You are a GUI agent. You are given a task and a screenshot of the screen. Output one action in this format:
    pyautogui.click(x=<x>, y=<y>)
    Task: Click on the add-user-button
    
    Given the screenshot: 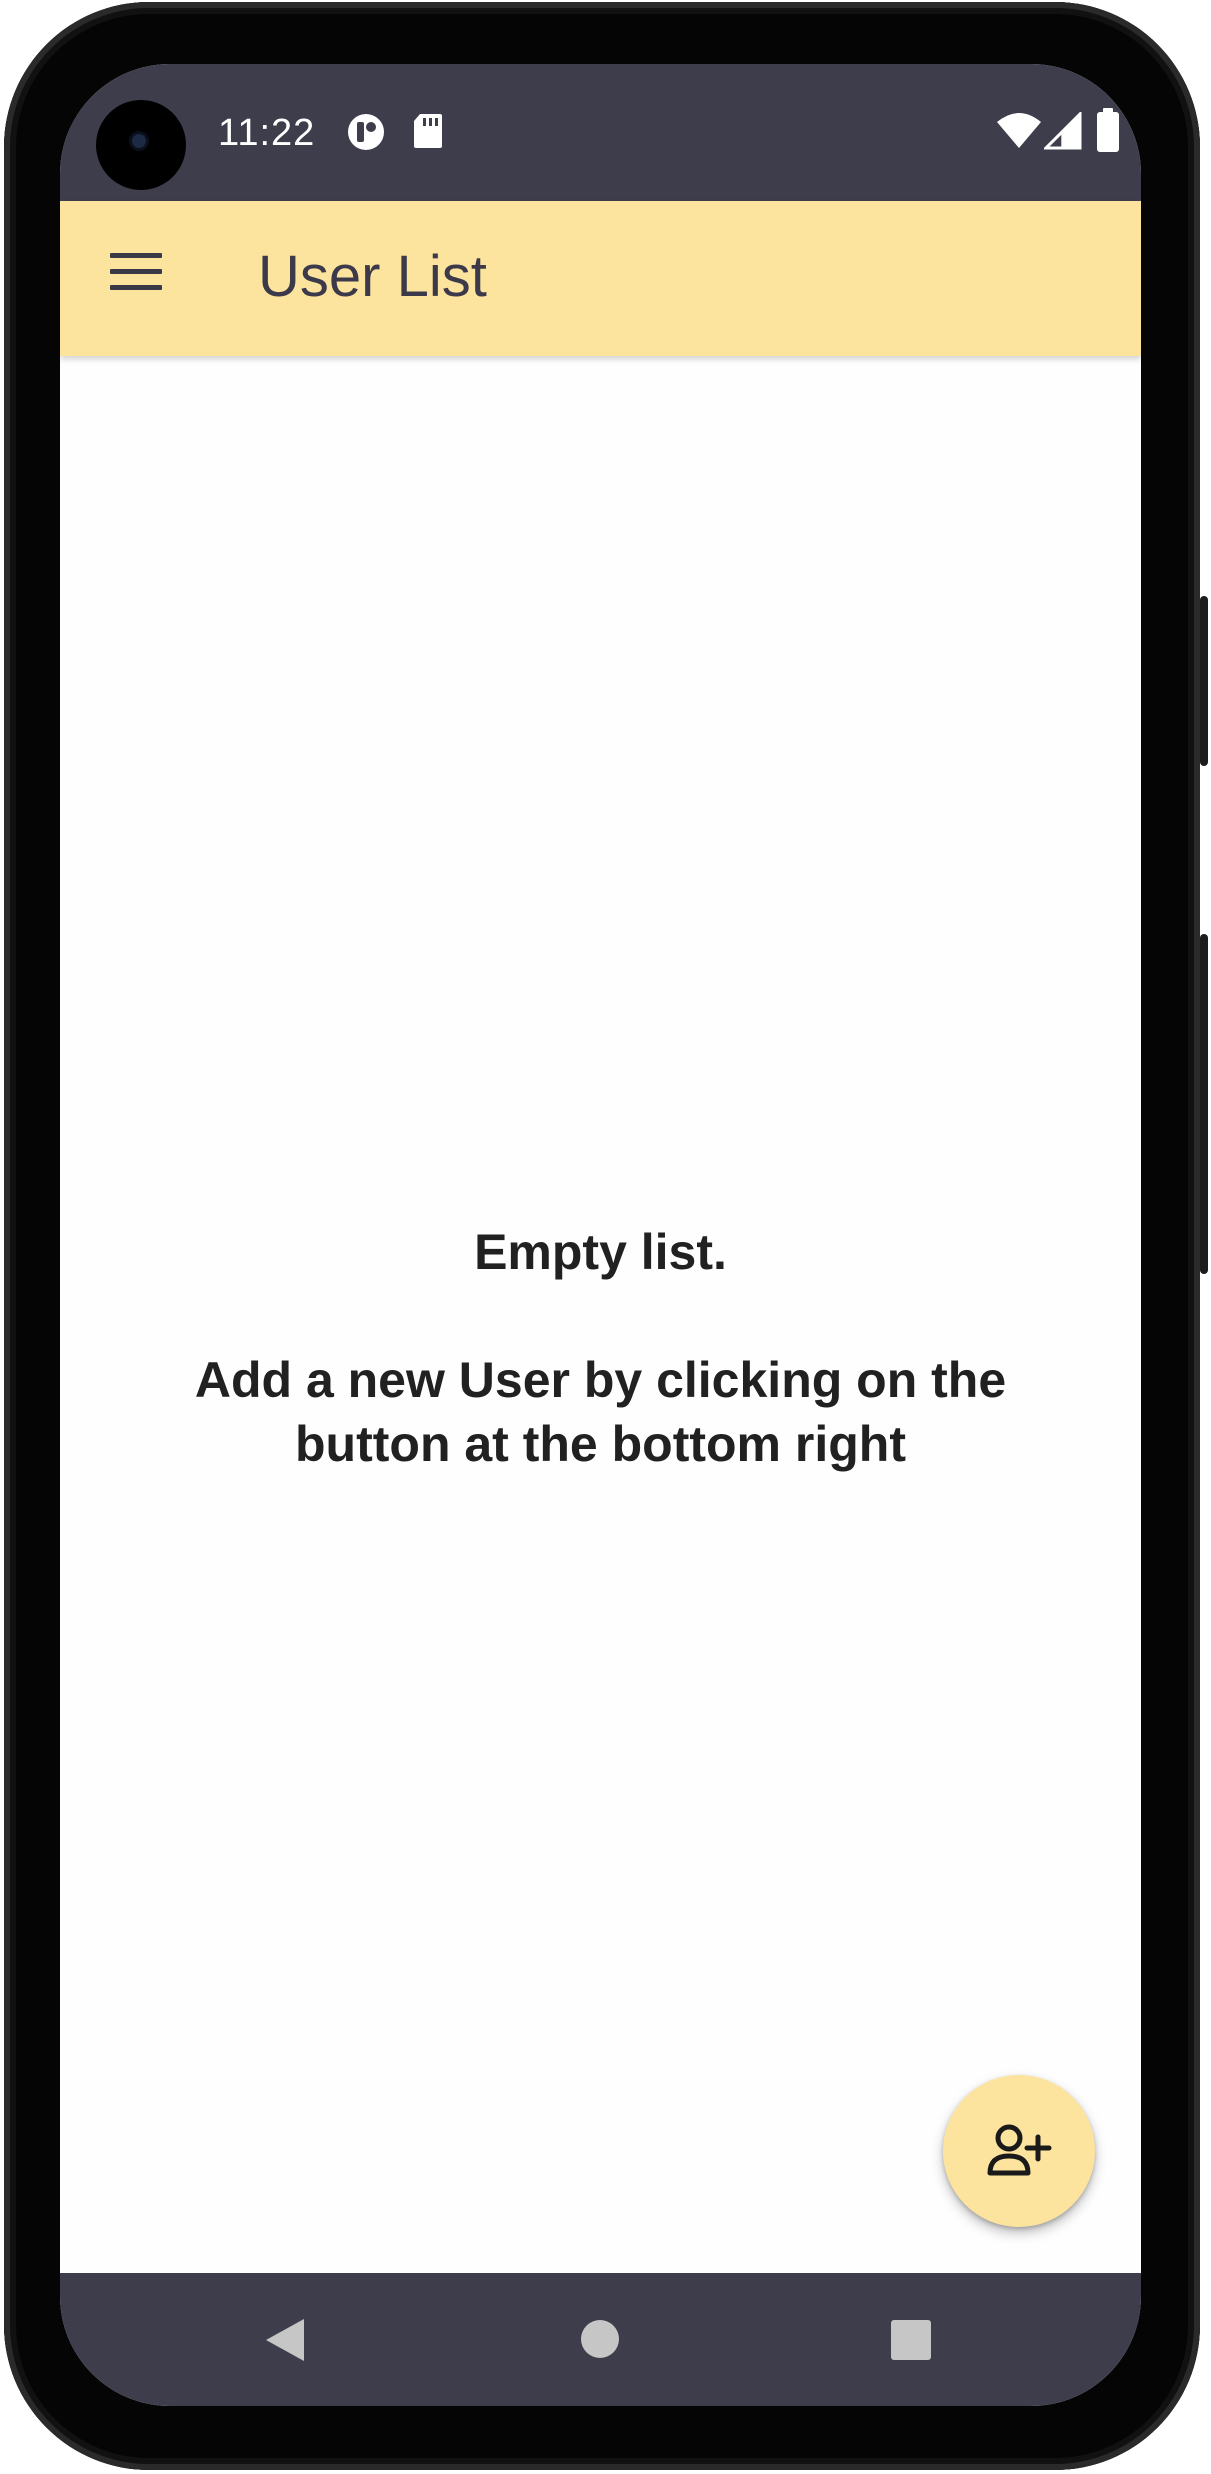 What is the action you would take?
    pyautogui.click(x=1019, y=2151)
    